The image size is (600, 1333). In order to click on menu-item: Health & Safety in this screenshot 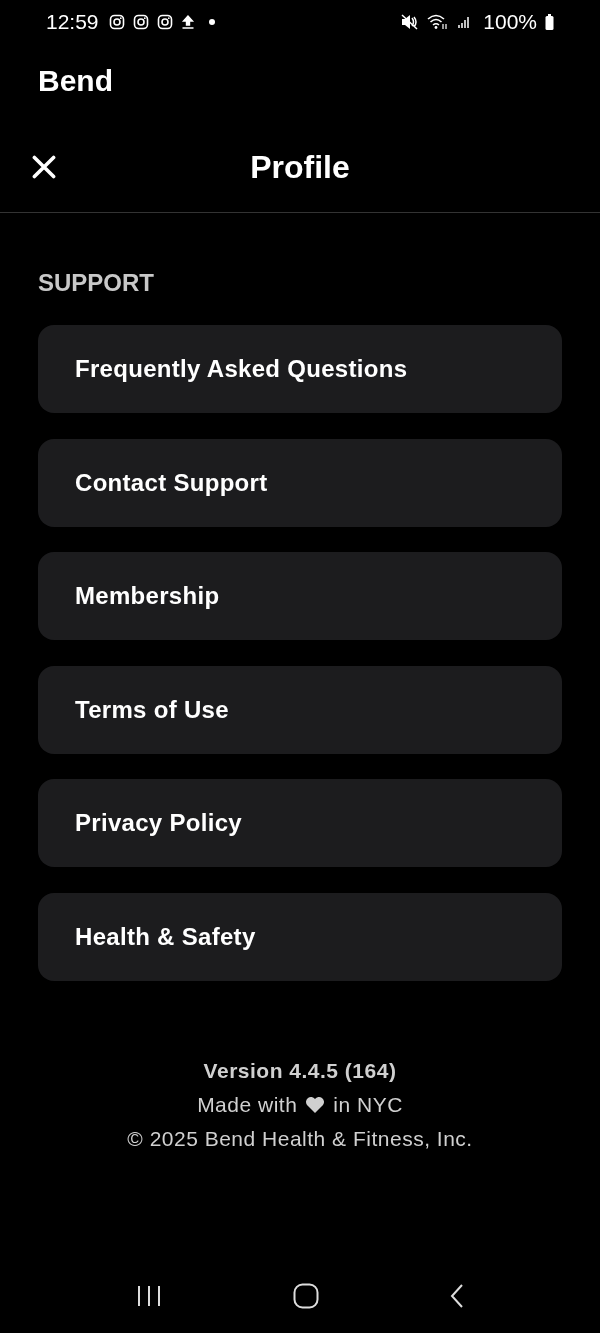, I will do `click(300, 936)`.